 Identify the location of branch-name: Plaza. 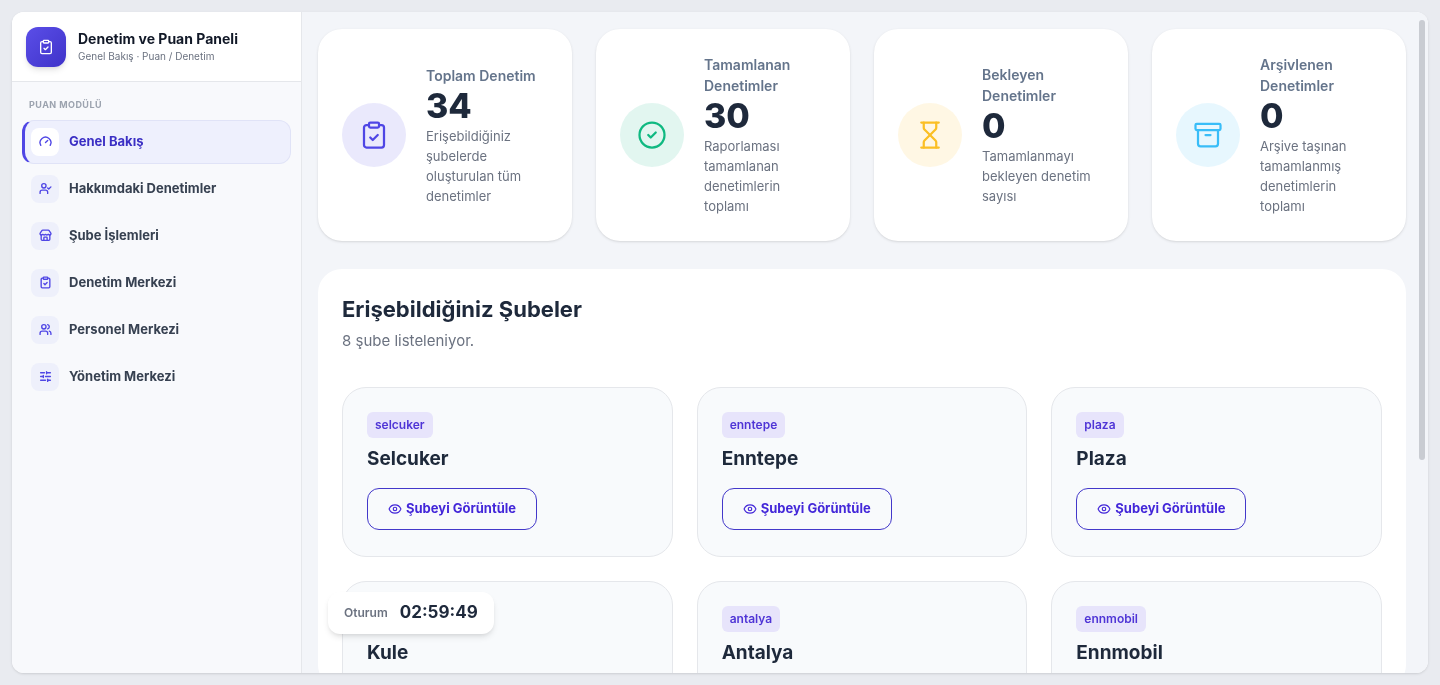
(1101, 458).